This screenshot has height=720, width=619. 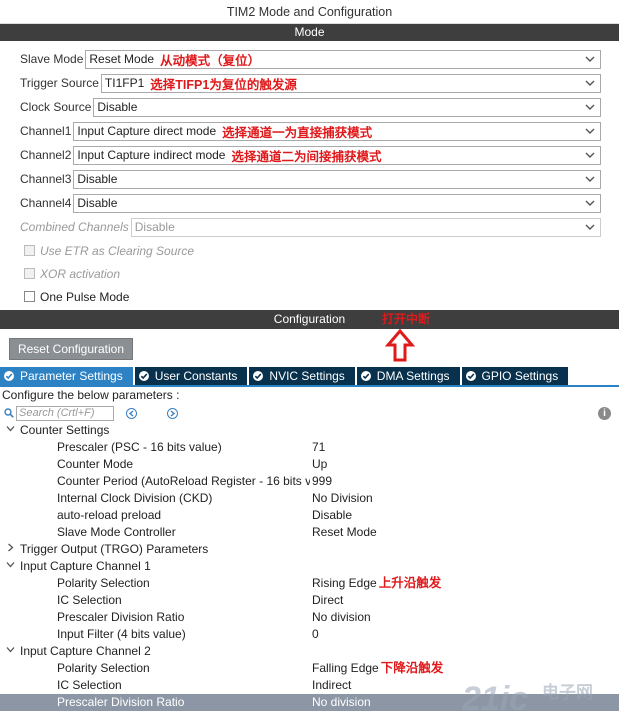 What do you see at coordinates (309, 515) in the screenshot?
I see `parameter-row: auto-reload preload Disable` at bounding box center [309, 515].